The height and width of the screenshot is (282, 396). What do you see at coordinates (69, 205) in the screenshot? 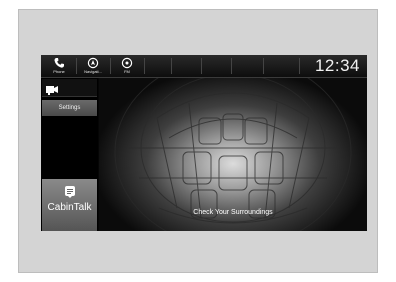
I see `cabintalk-button: CabinTalk` at bounding box center [69, 205].